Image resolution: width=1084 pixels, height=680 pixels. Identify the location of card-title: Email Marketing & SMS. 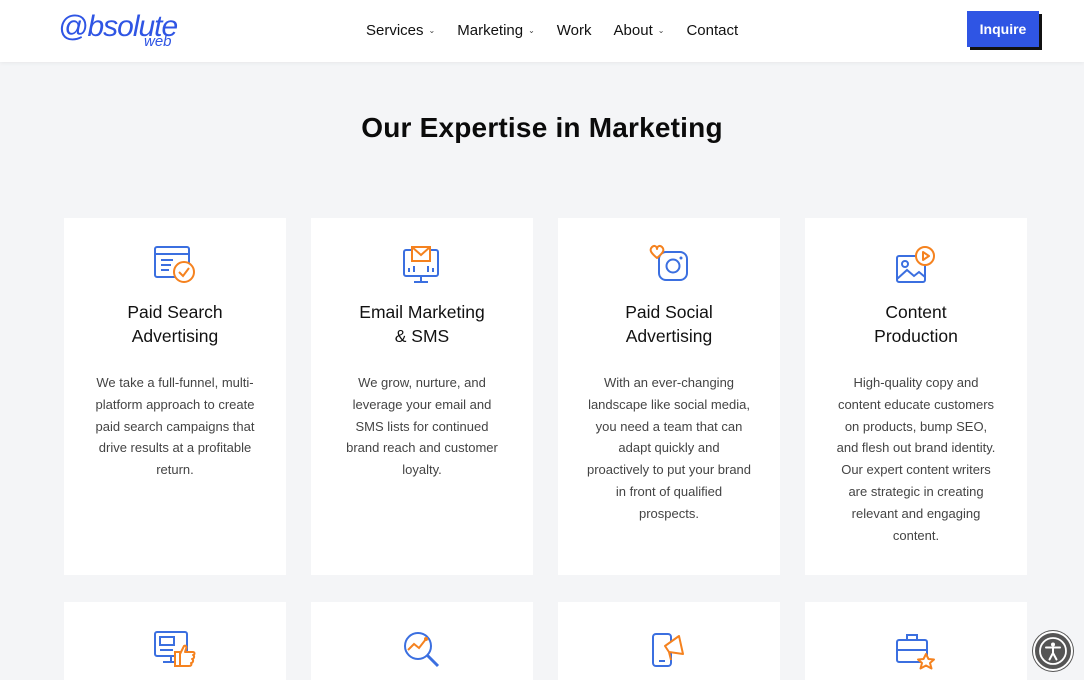
(422, 324).